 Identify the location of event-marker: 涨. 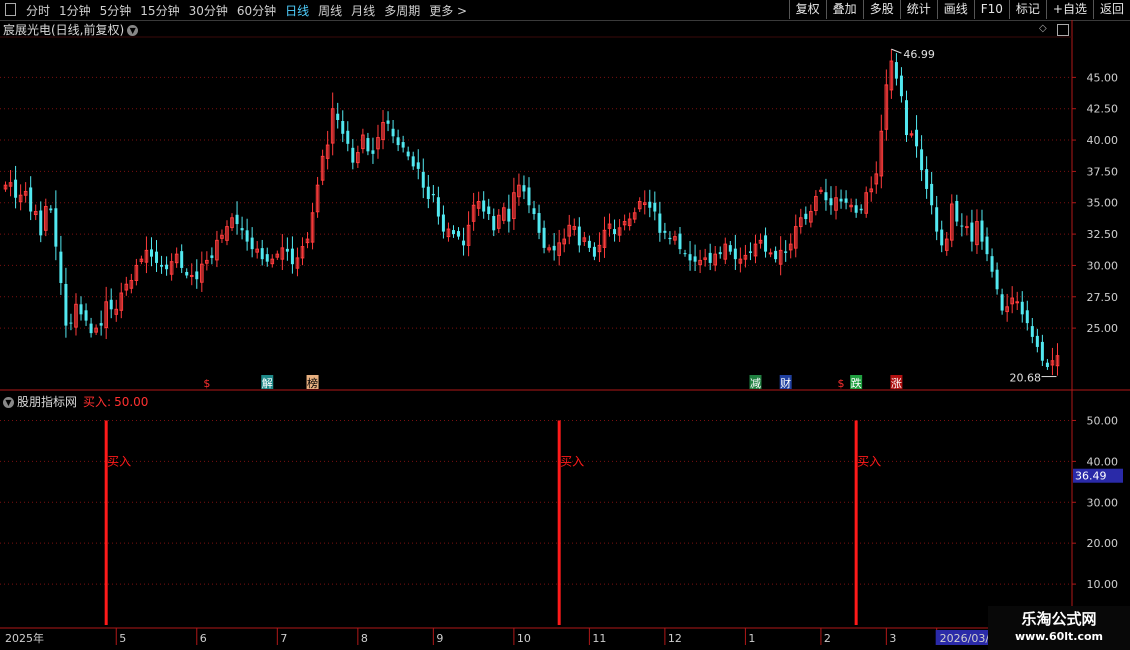
(896, 383).